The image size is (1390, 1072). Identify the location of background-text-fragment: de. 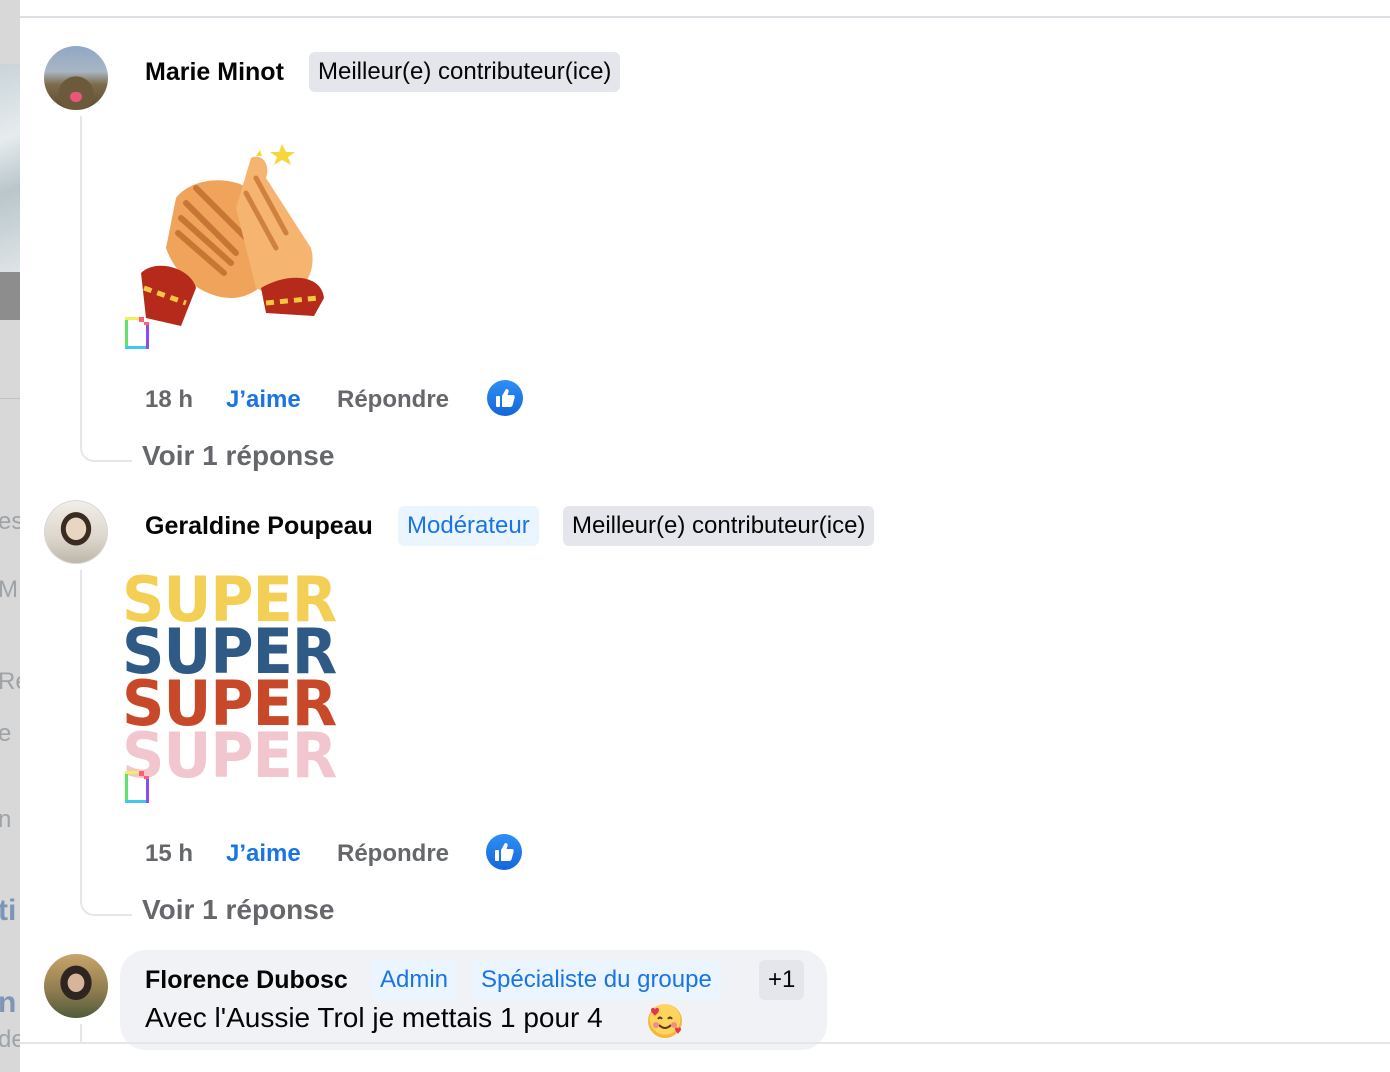
(10, 1039).